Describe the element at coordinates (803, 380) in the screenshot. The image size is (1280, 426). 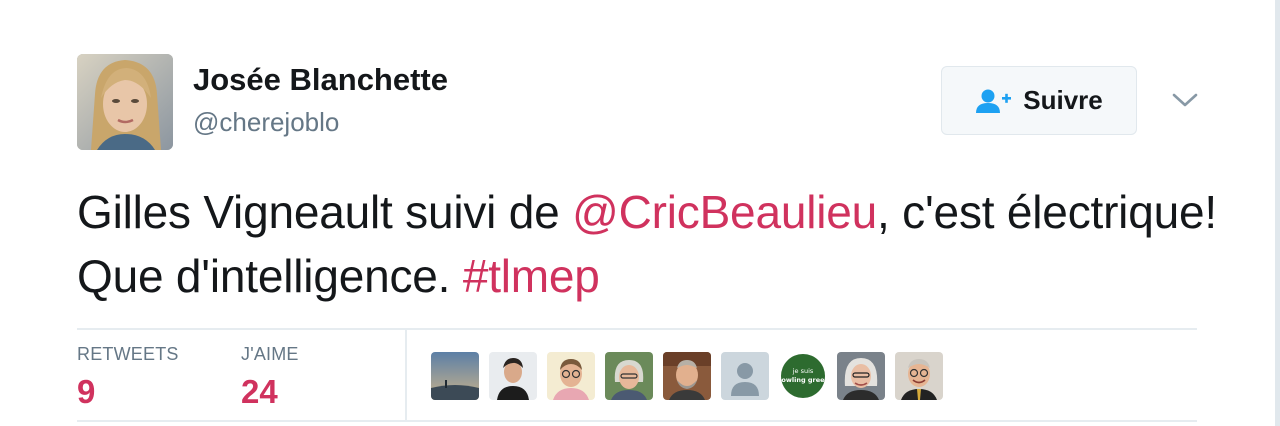
I see `logo-text-bottom: bowling green` at that location.